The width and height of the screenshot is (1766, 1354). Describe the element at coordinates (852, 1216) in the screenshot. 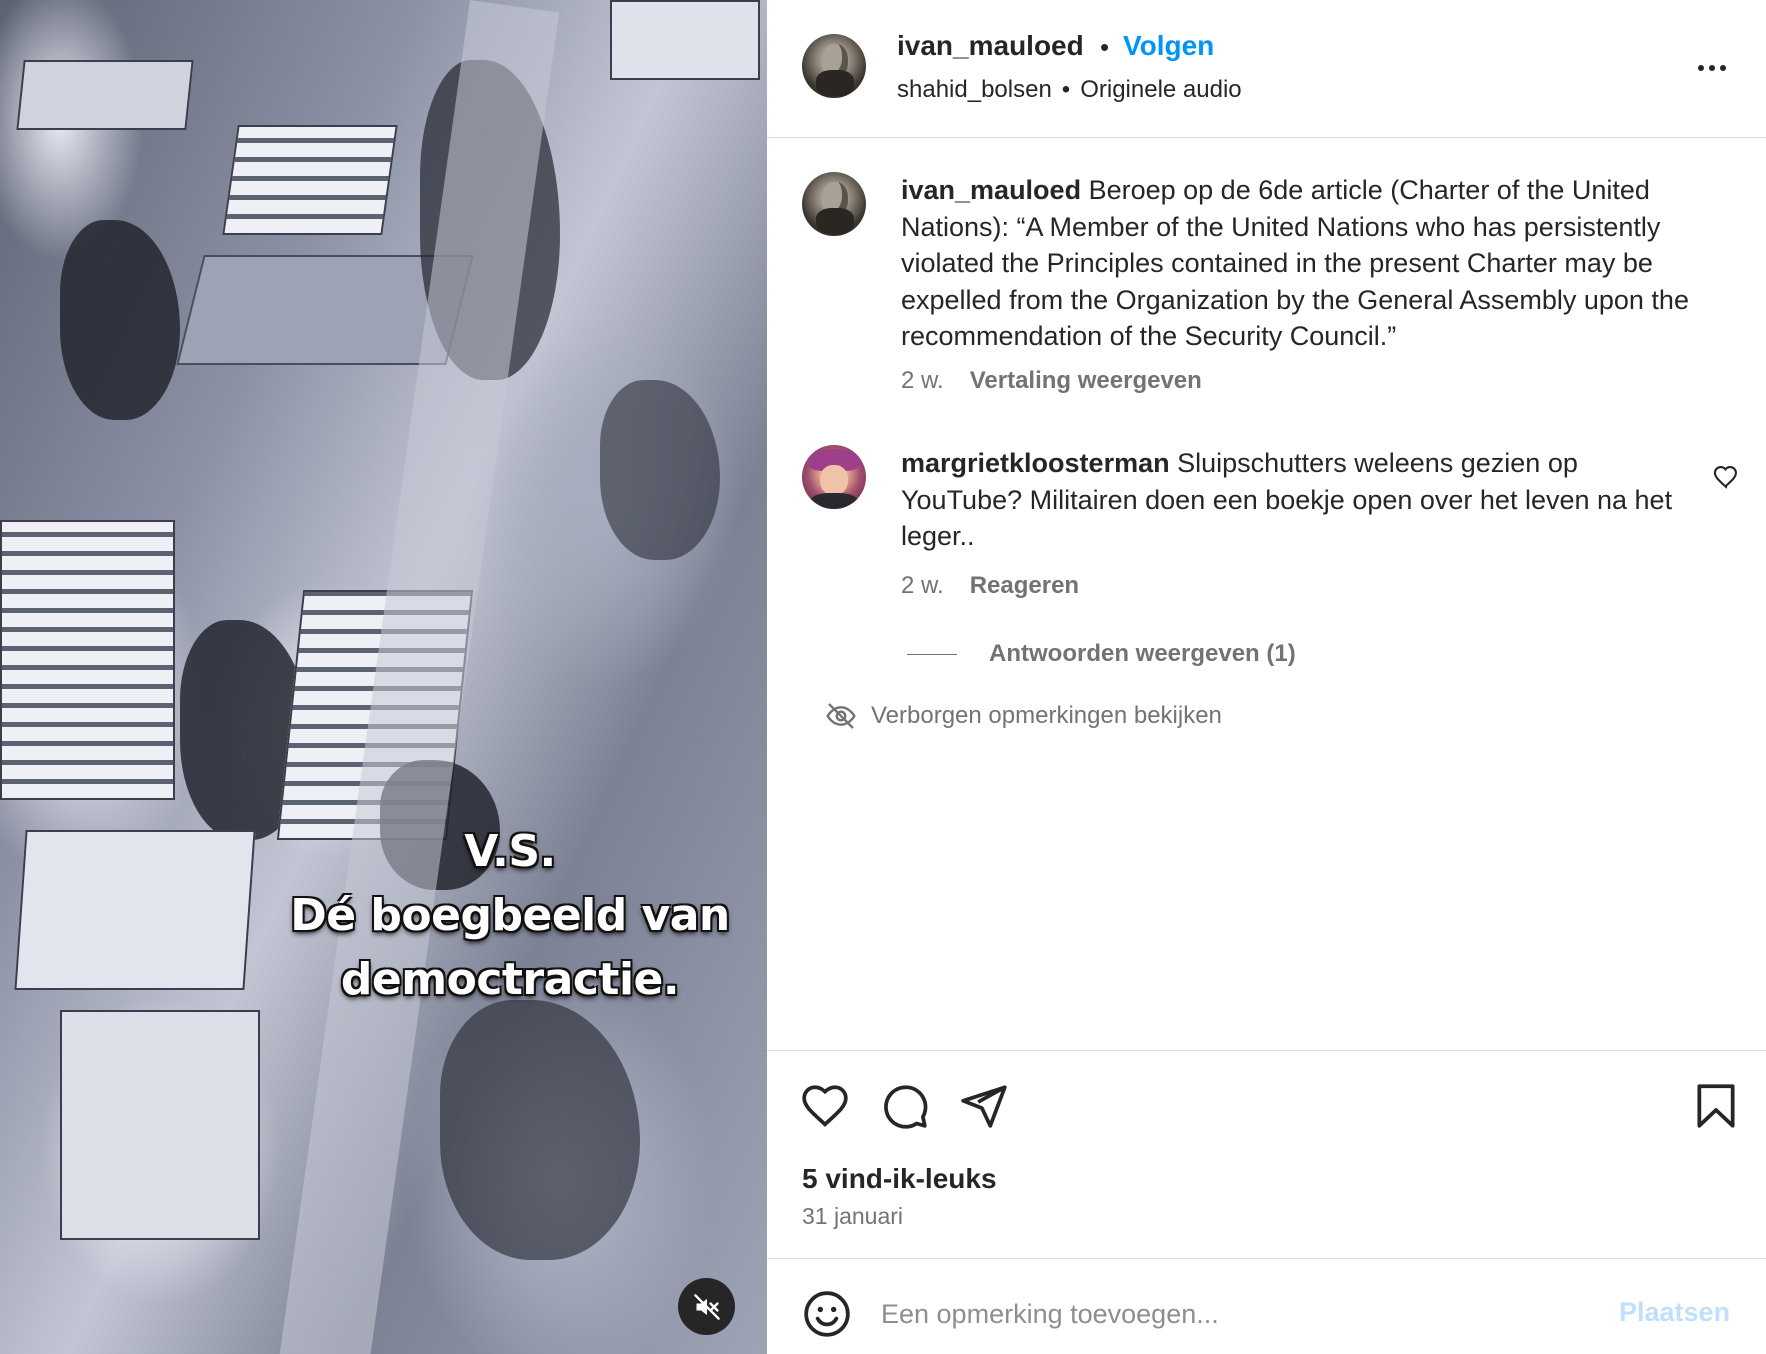

I see `post-date: 31 januari` at that location.